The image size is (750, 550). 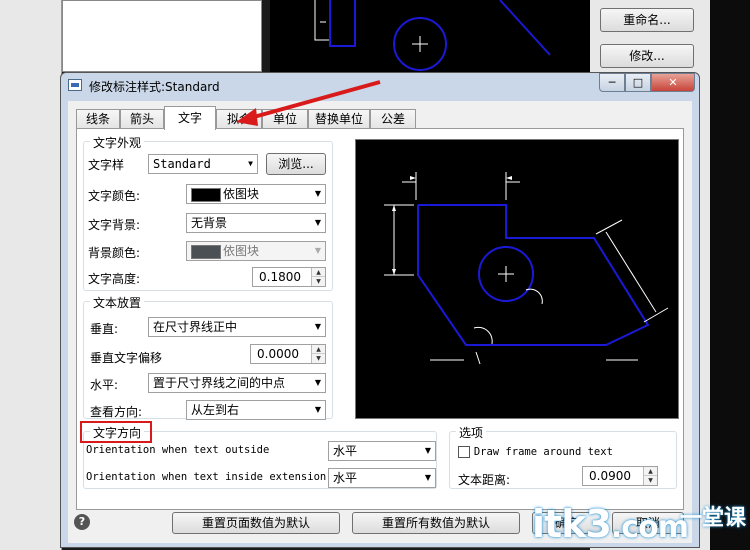 What do you see at coordinates (162, 36) in the screenshot?
I see `style-list` at bounding box center [162, 36].